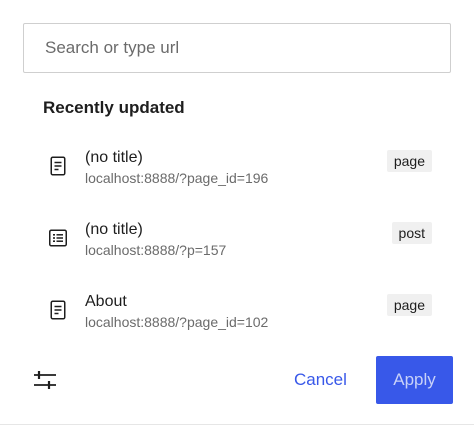 The width and height of the screenshot is (474, 426). What do you see at coordinates (44, 384) in the screenshot?
I see `sliders-icon` at bounding box center [44, 384].